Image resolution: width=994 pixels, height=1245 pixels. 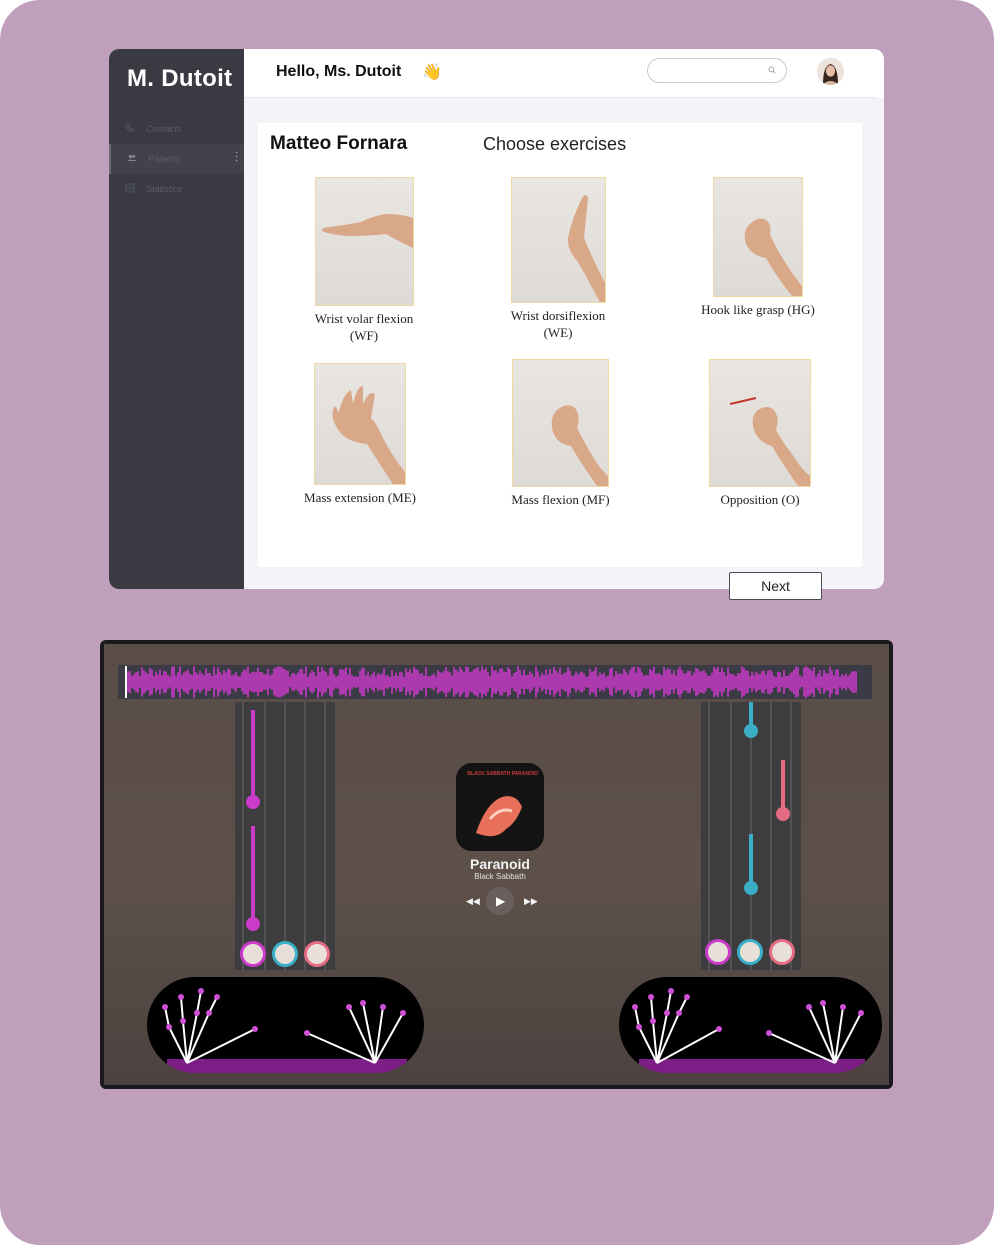 What do you see at coordinates (339, 71) in the screenshot?
I see `greeting: Hello, Ms. Dutoit` at bounding box center [339, 71].